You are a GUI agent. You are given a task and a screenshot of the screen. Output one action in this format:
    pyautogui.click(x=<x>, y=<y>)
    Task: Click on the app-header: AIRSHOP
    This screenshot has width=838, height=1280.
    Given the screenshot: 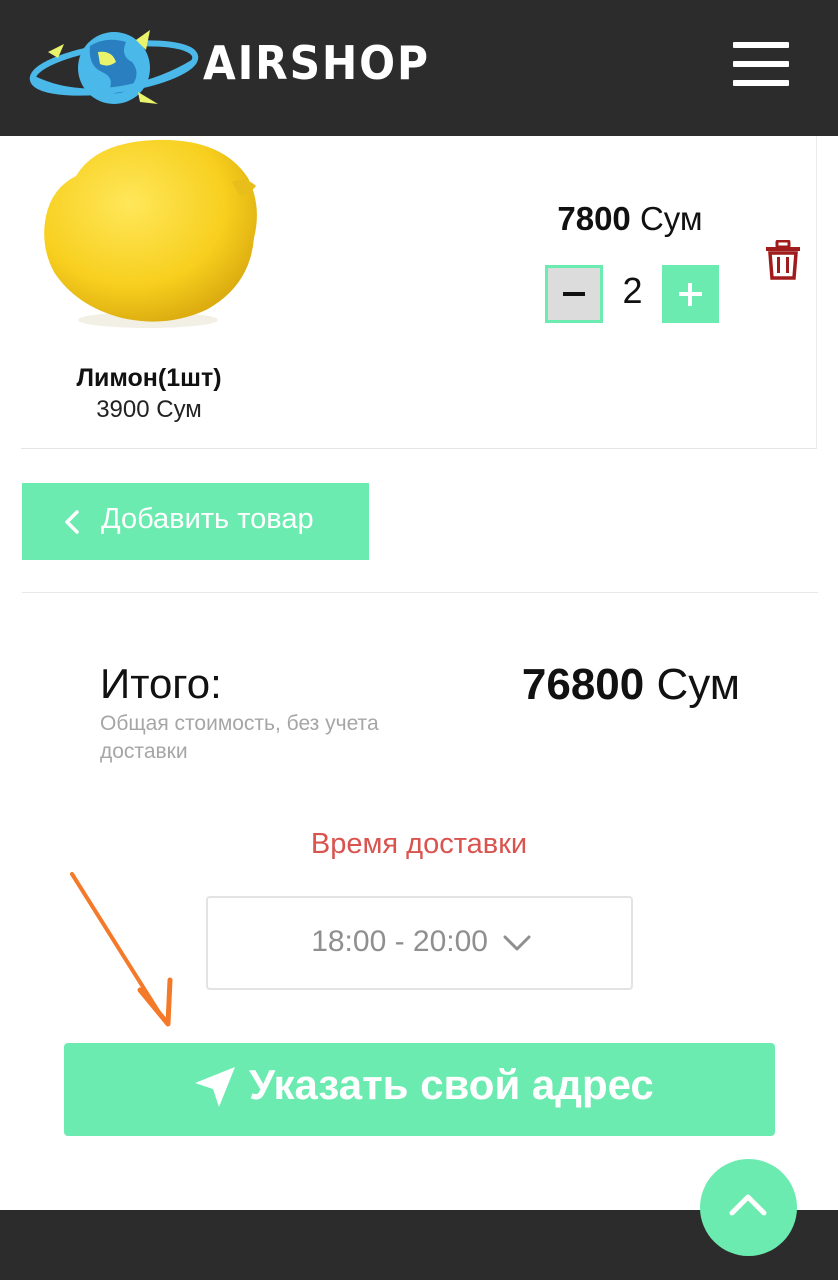 What is the action you would take?
    pyautogui.click(x=419, y=68)
    